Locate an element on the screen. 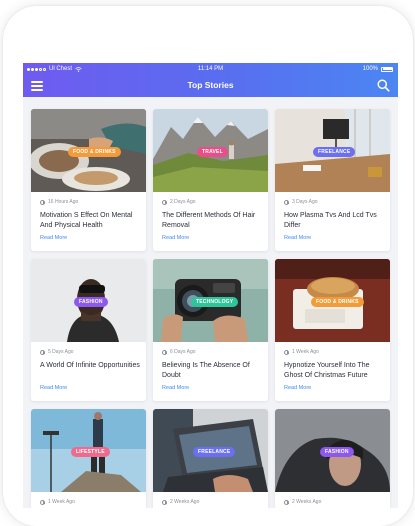 The width and height of the screenshot is (415, 526). page-title: Top Stories is located at coordinates (210, 85).